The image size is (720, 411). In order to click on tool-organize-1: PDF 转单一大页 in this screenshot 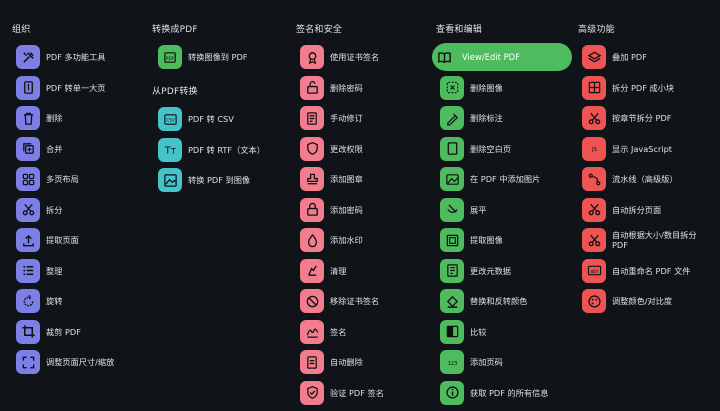, I will do `click(61, 88)`.